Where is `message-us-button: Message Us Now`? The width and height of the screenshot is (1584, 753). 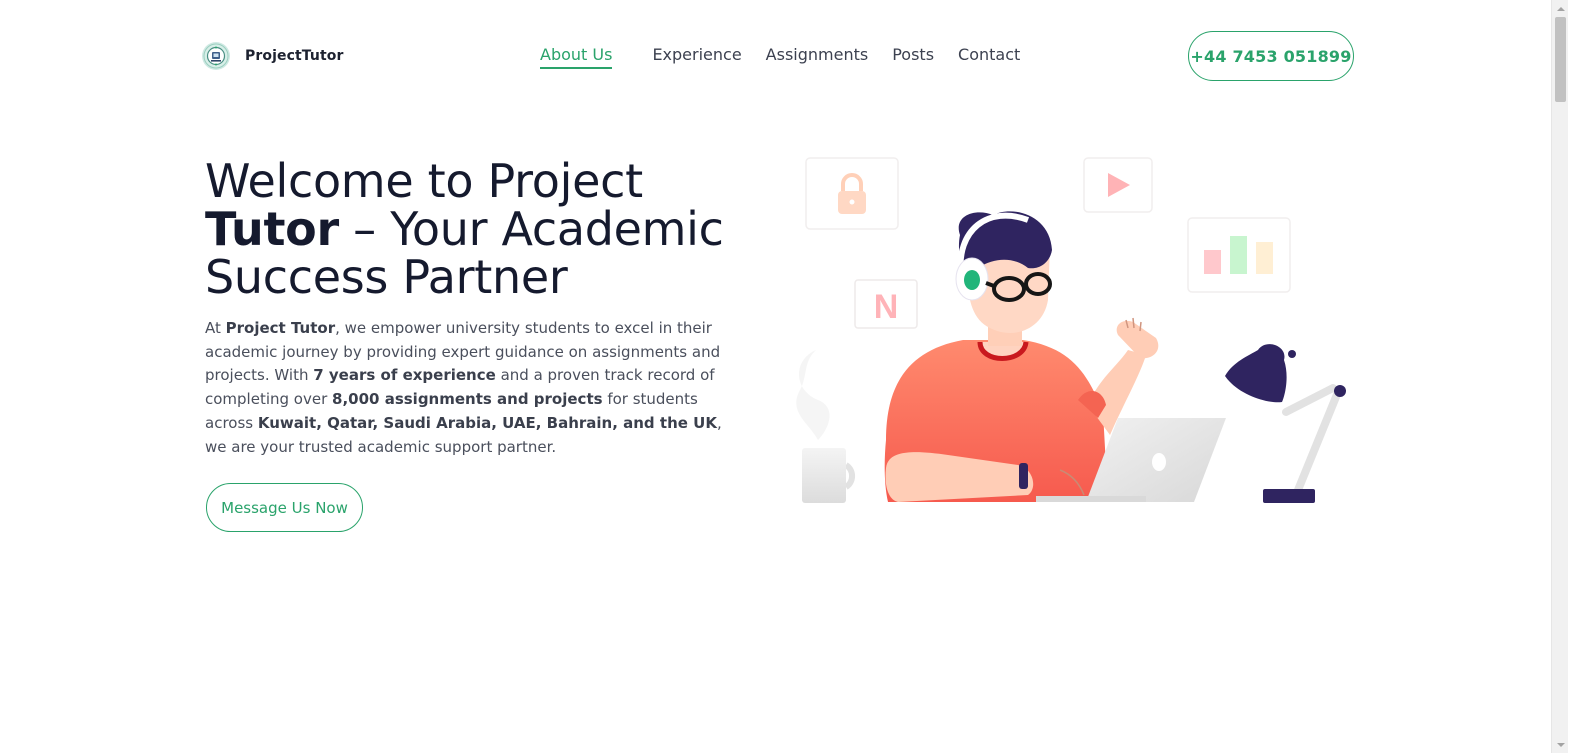 message-us-button: Message Us Now is located at coordinates (284, 507).